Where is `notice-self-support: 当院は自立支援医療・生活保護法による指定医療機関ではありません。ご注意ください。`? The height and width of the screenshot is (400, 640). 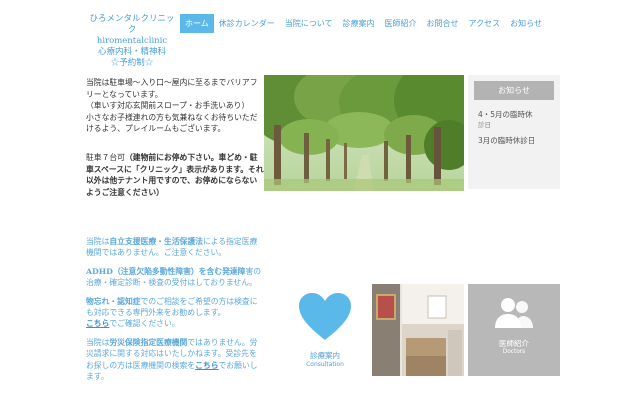 notice-self-support: 当院は自立支援医療・生活保護法による指定医療機関ではありません。ご注意ください。 is located at coordinates (172, 247).